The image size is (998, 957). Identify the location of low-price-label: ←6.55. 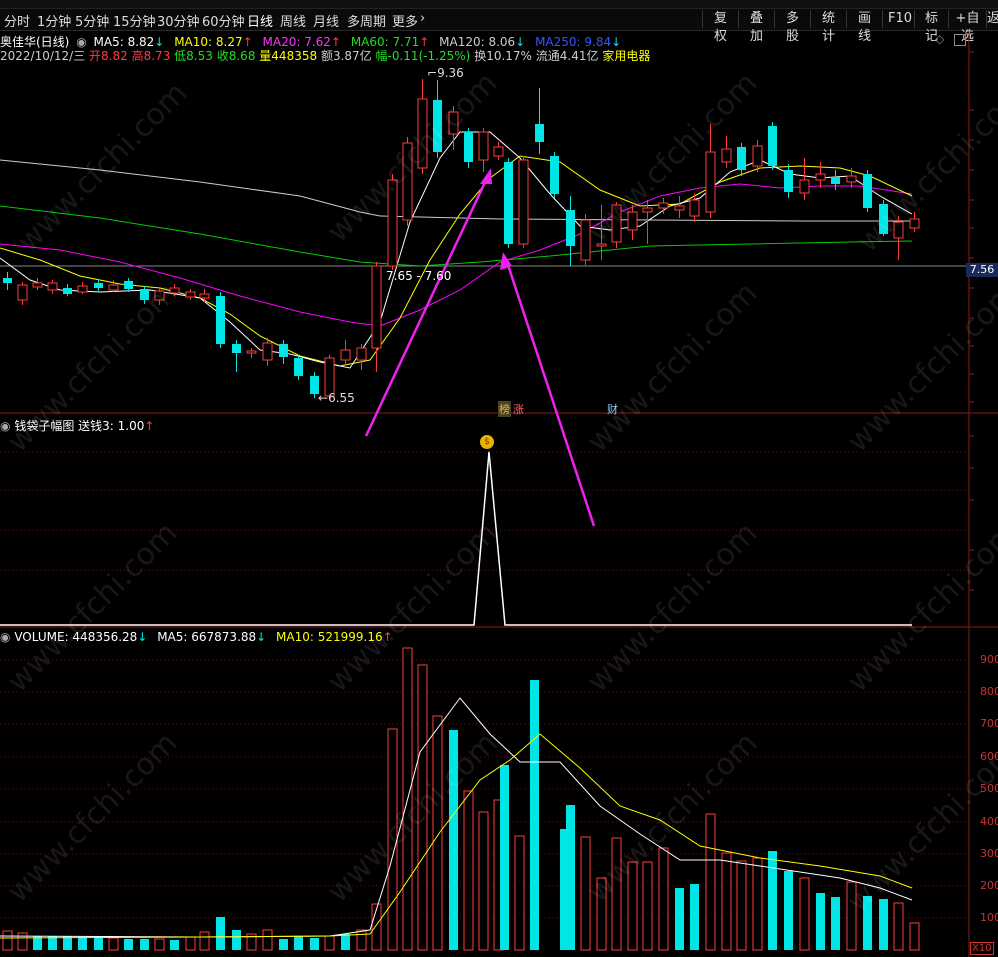
(336, 398).